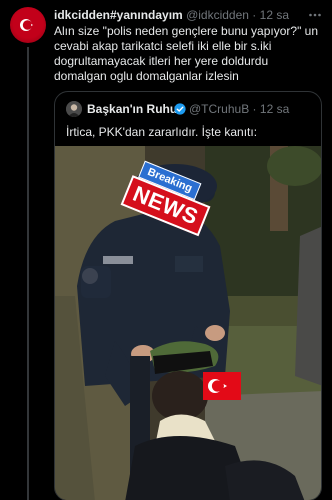 This screenshot has width=332, height=500. Describe the element at coordinates (28, 273) in the screenshot. I see `thread-line` at that location.